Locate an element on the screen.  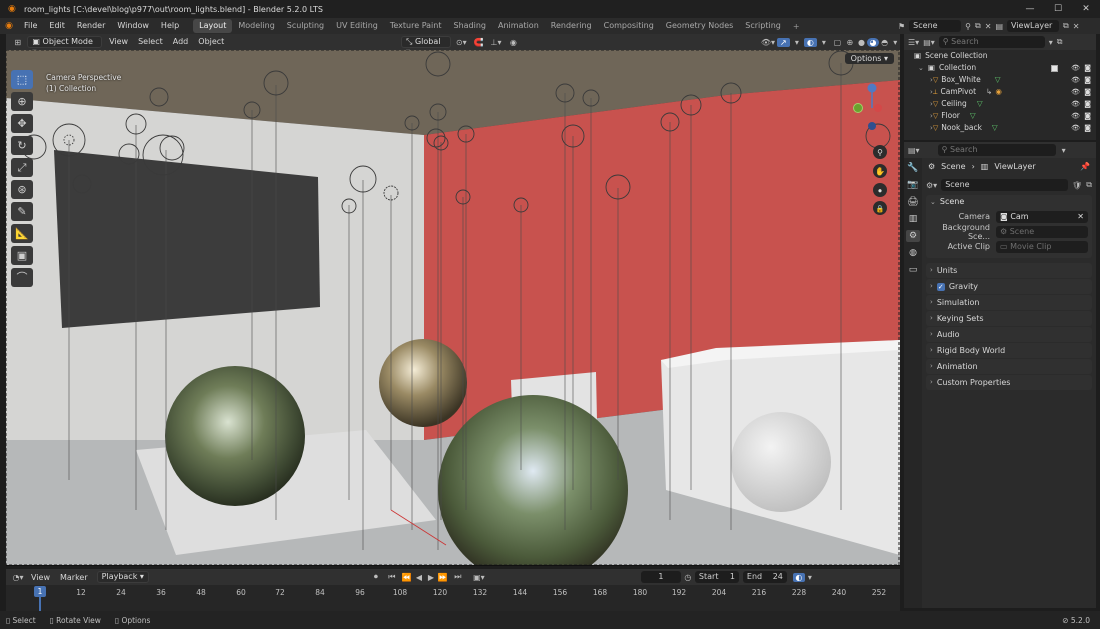
background-scene-field: ⚙ Scene is located at coordinates (1042, 231).